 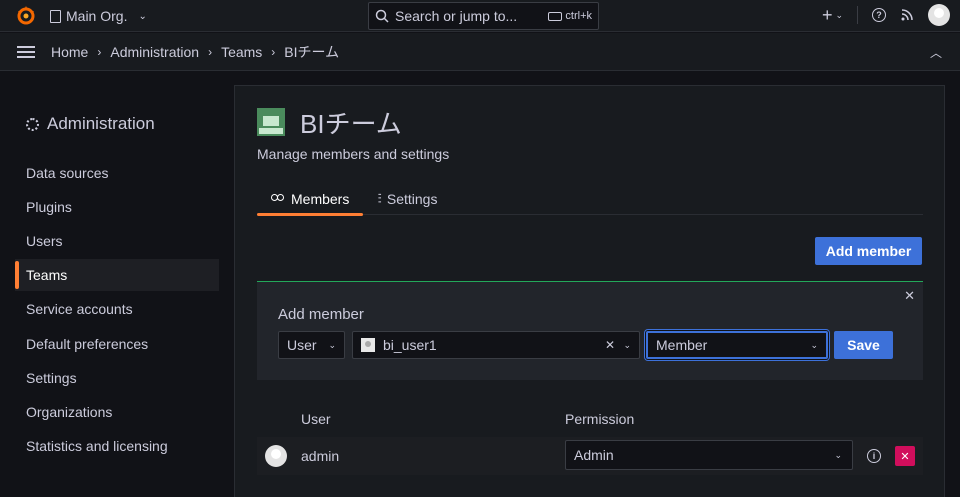 I want to click on user-picker-value: bi_user1, so click(x=410, y=345).